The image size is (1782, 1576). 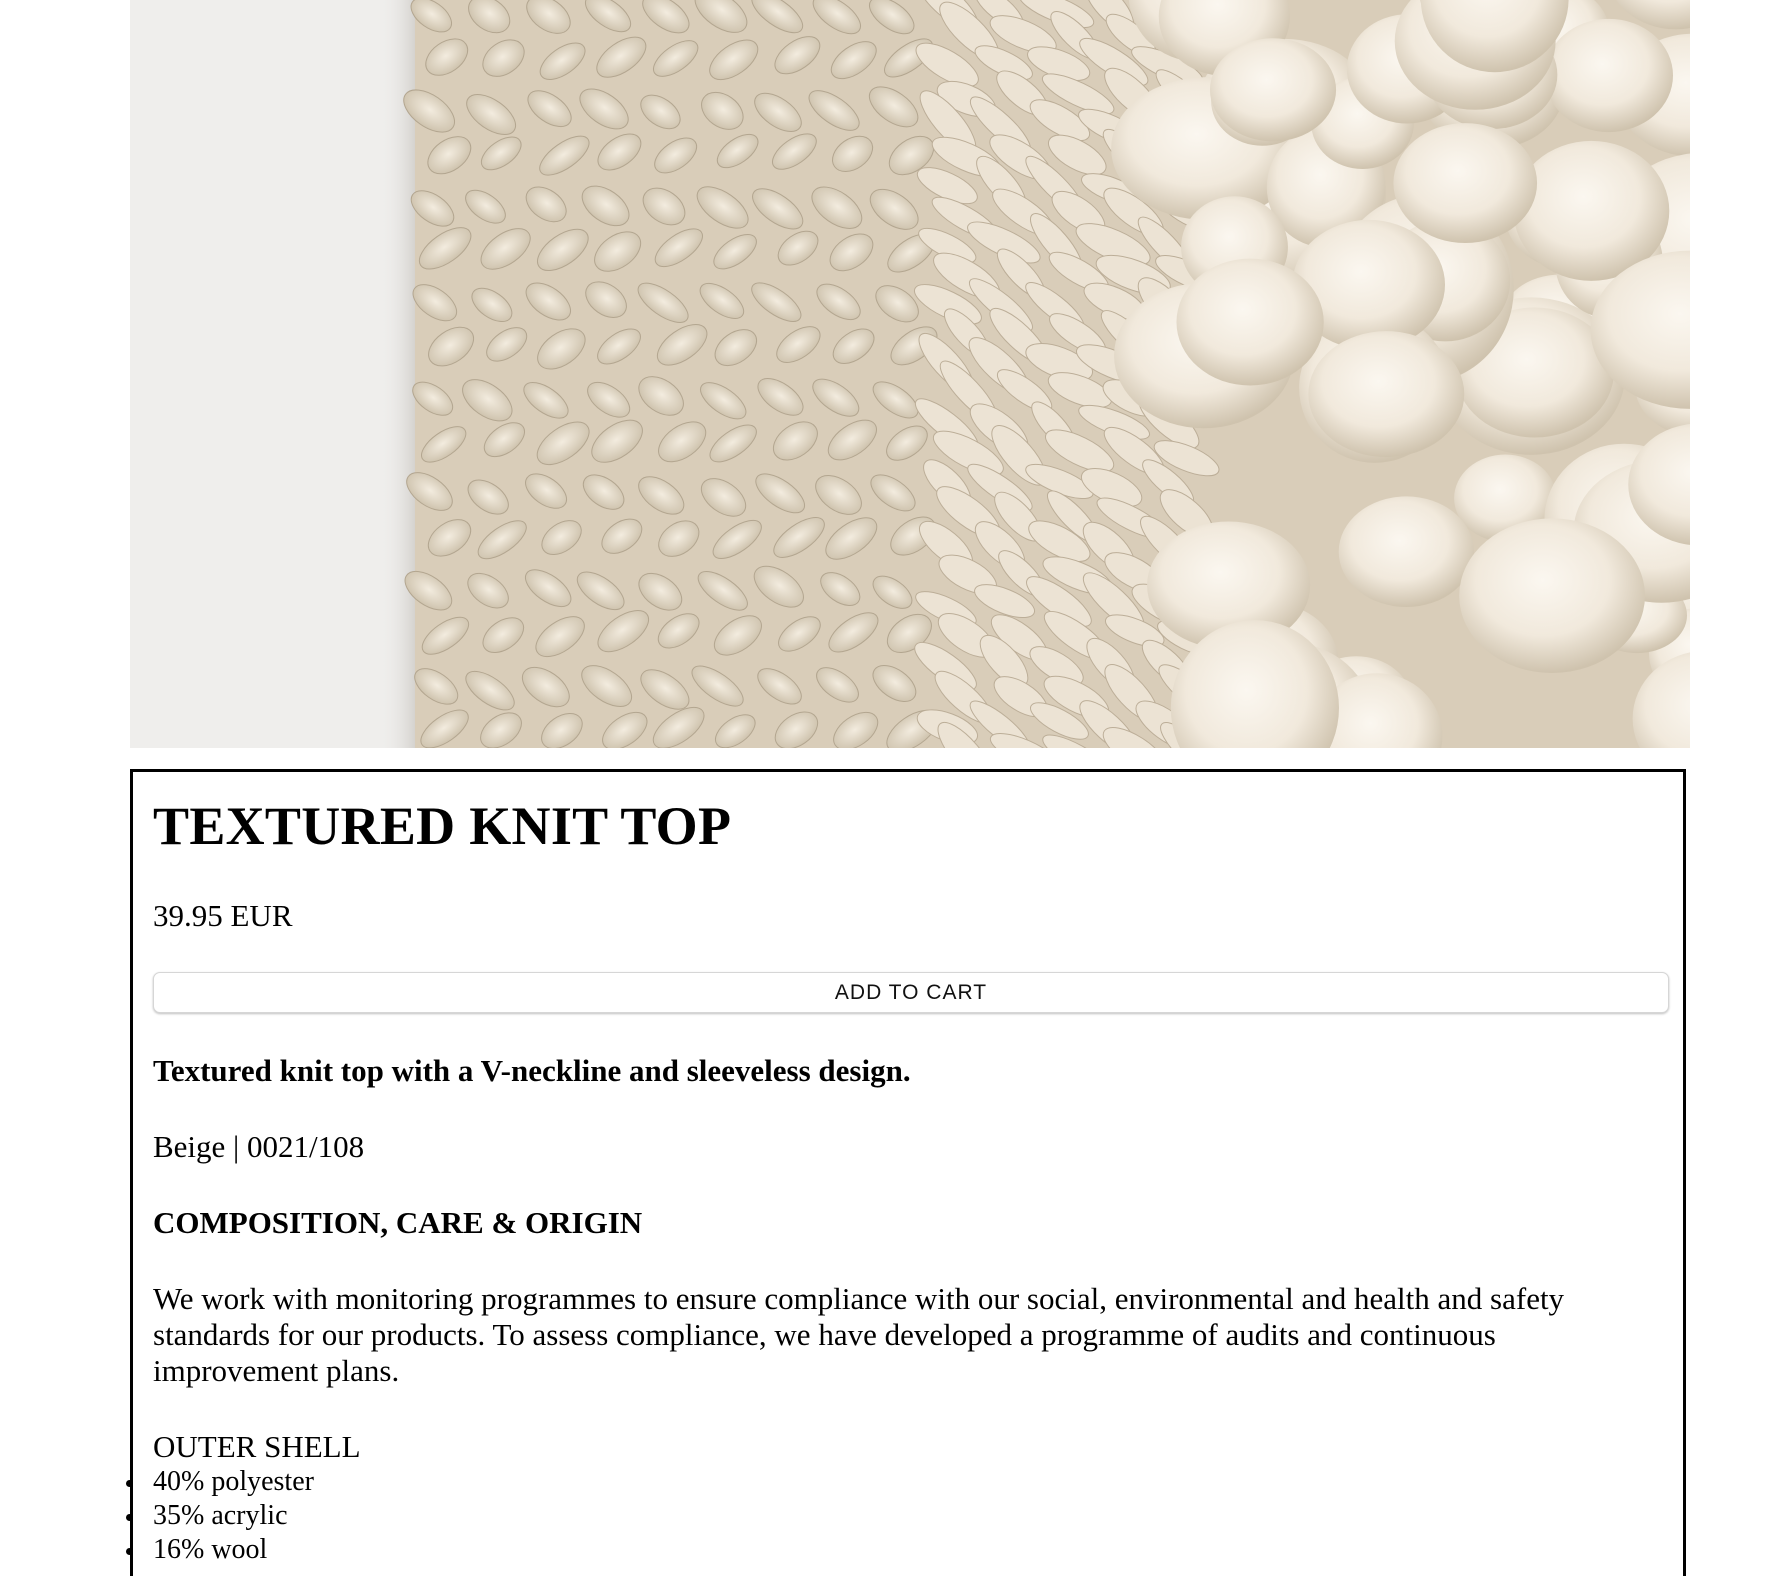 I want to click on product-color-reference: Beige | 0021/108, so click(x=259, y=1146).